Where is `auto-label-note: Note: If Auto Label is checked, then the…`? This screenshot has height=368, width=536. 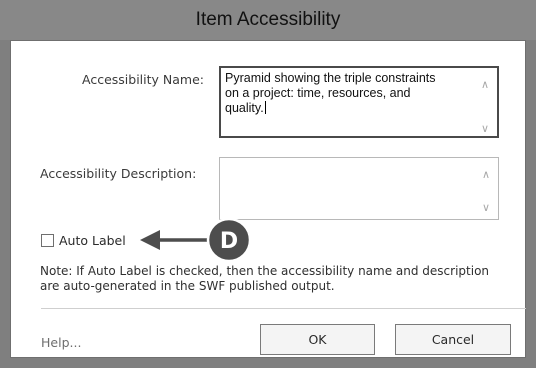 auto-label-note: Note: If Auto Label is checked, then the… is located at coordinates (265, 278).